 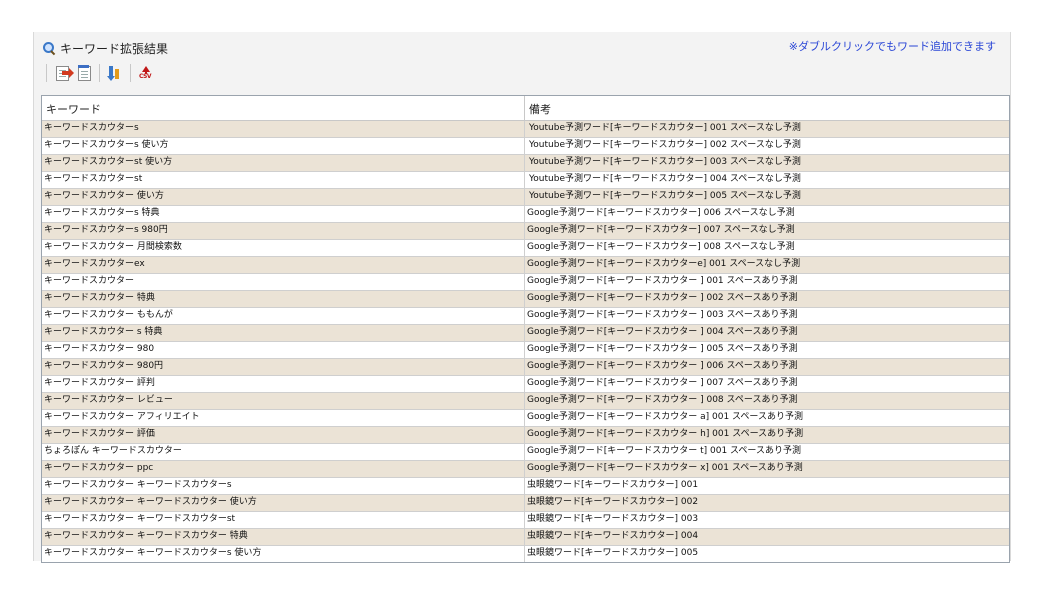 I want to click on remarks-cell: Google予測ワード[キーワードスカウター h] 001 スペースあり予測, so click(x=767, y=435).